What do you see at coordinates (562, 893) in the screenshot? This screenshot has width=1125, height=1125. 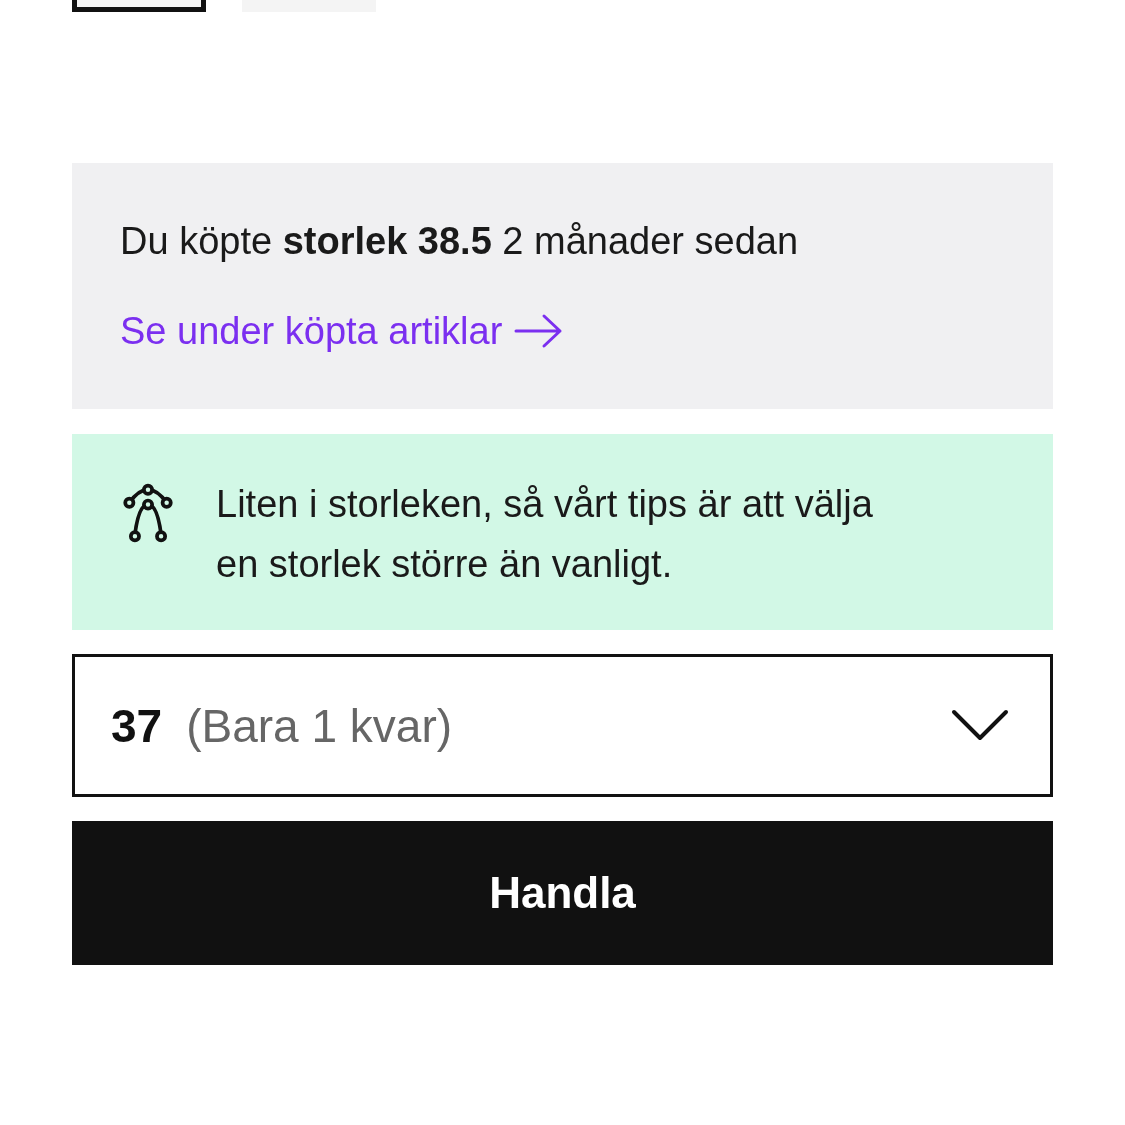 I see `buy-button: Handla` at bounding box center [562, 893].